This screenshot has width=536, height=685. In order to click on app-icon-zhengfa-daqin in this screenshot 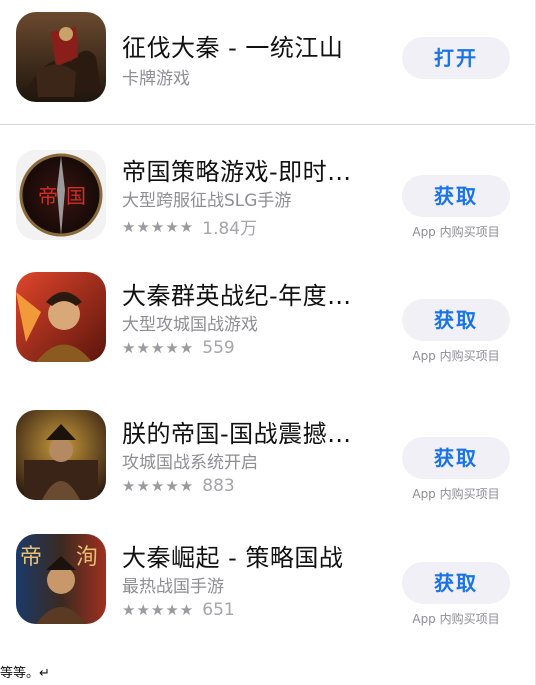, I will do `click(61, 57)`.